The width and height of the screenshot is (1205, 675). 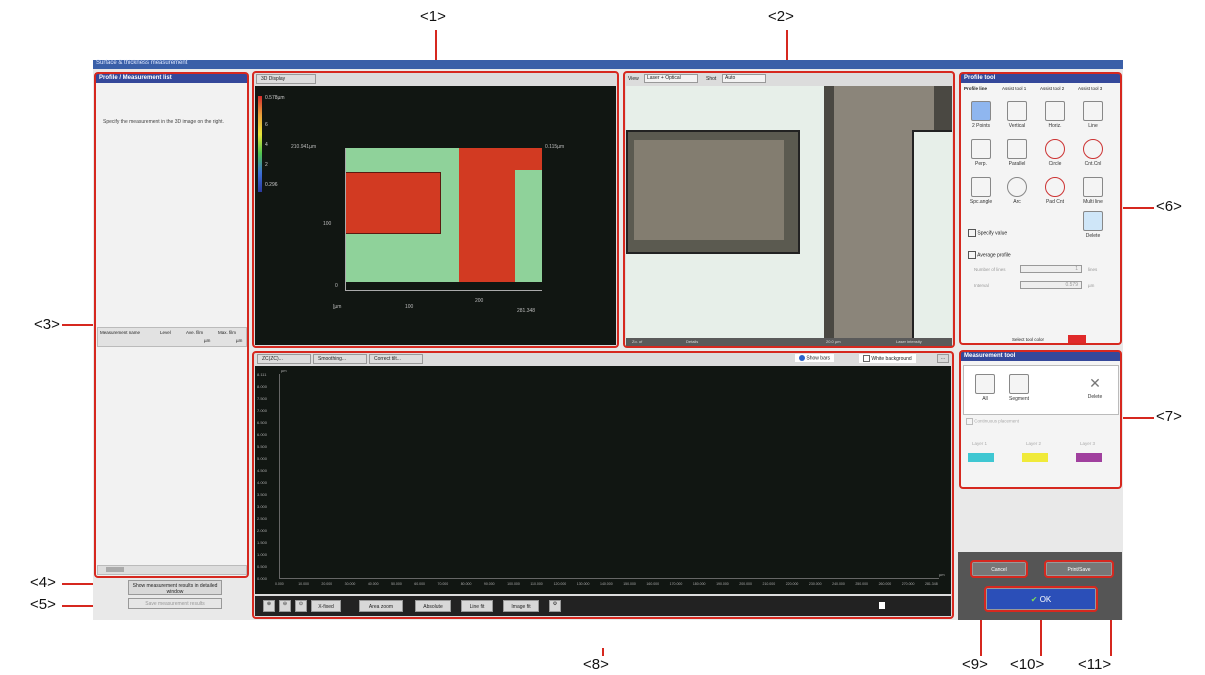 I want to click on tool-line: Line, so click(x=1093, y=115).